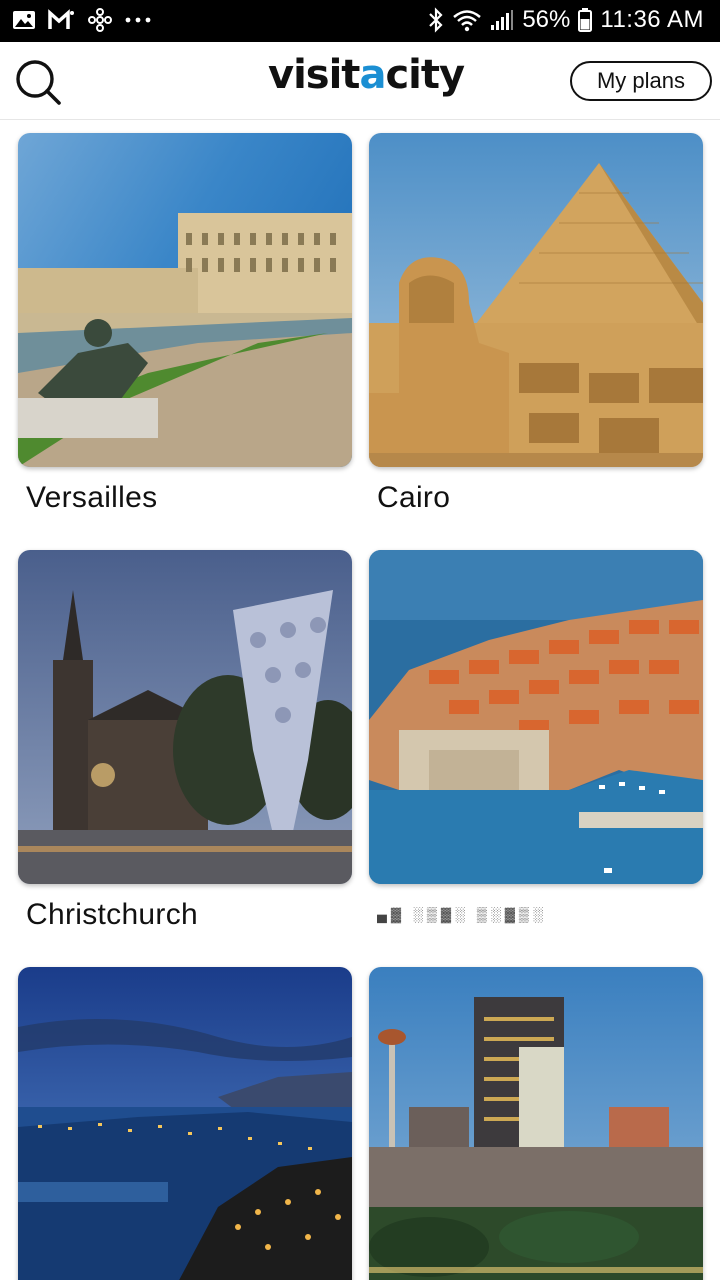  What do you see at coordinates (138, 20) in the screenshot?
I see `more-dots-icon` at bounding box center [138, 20].